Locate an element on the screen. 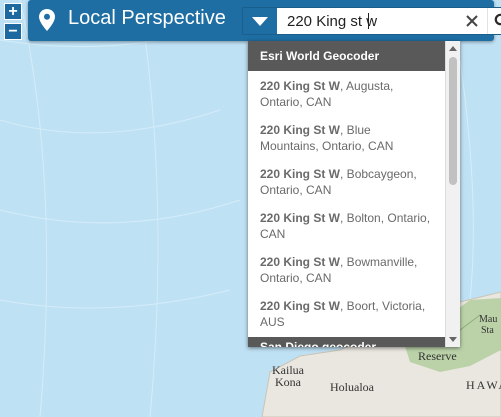 The width and height of the screenshot is (501, 417). result-item: 220 King St W, Bowmanville, Ontario, CAN is located at coordinates (354, 269).